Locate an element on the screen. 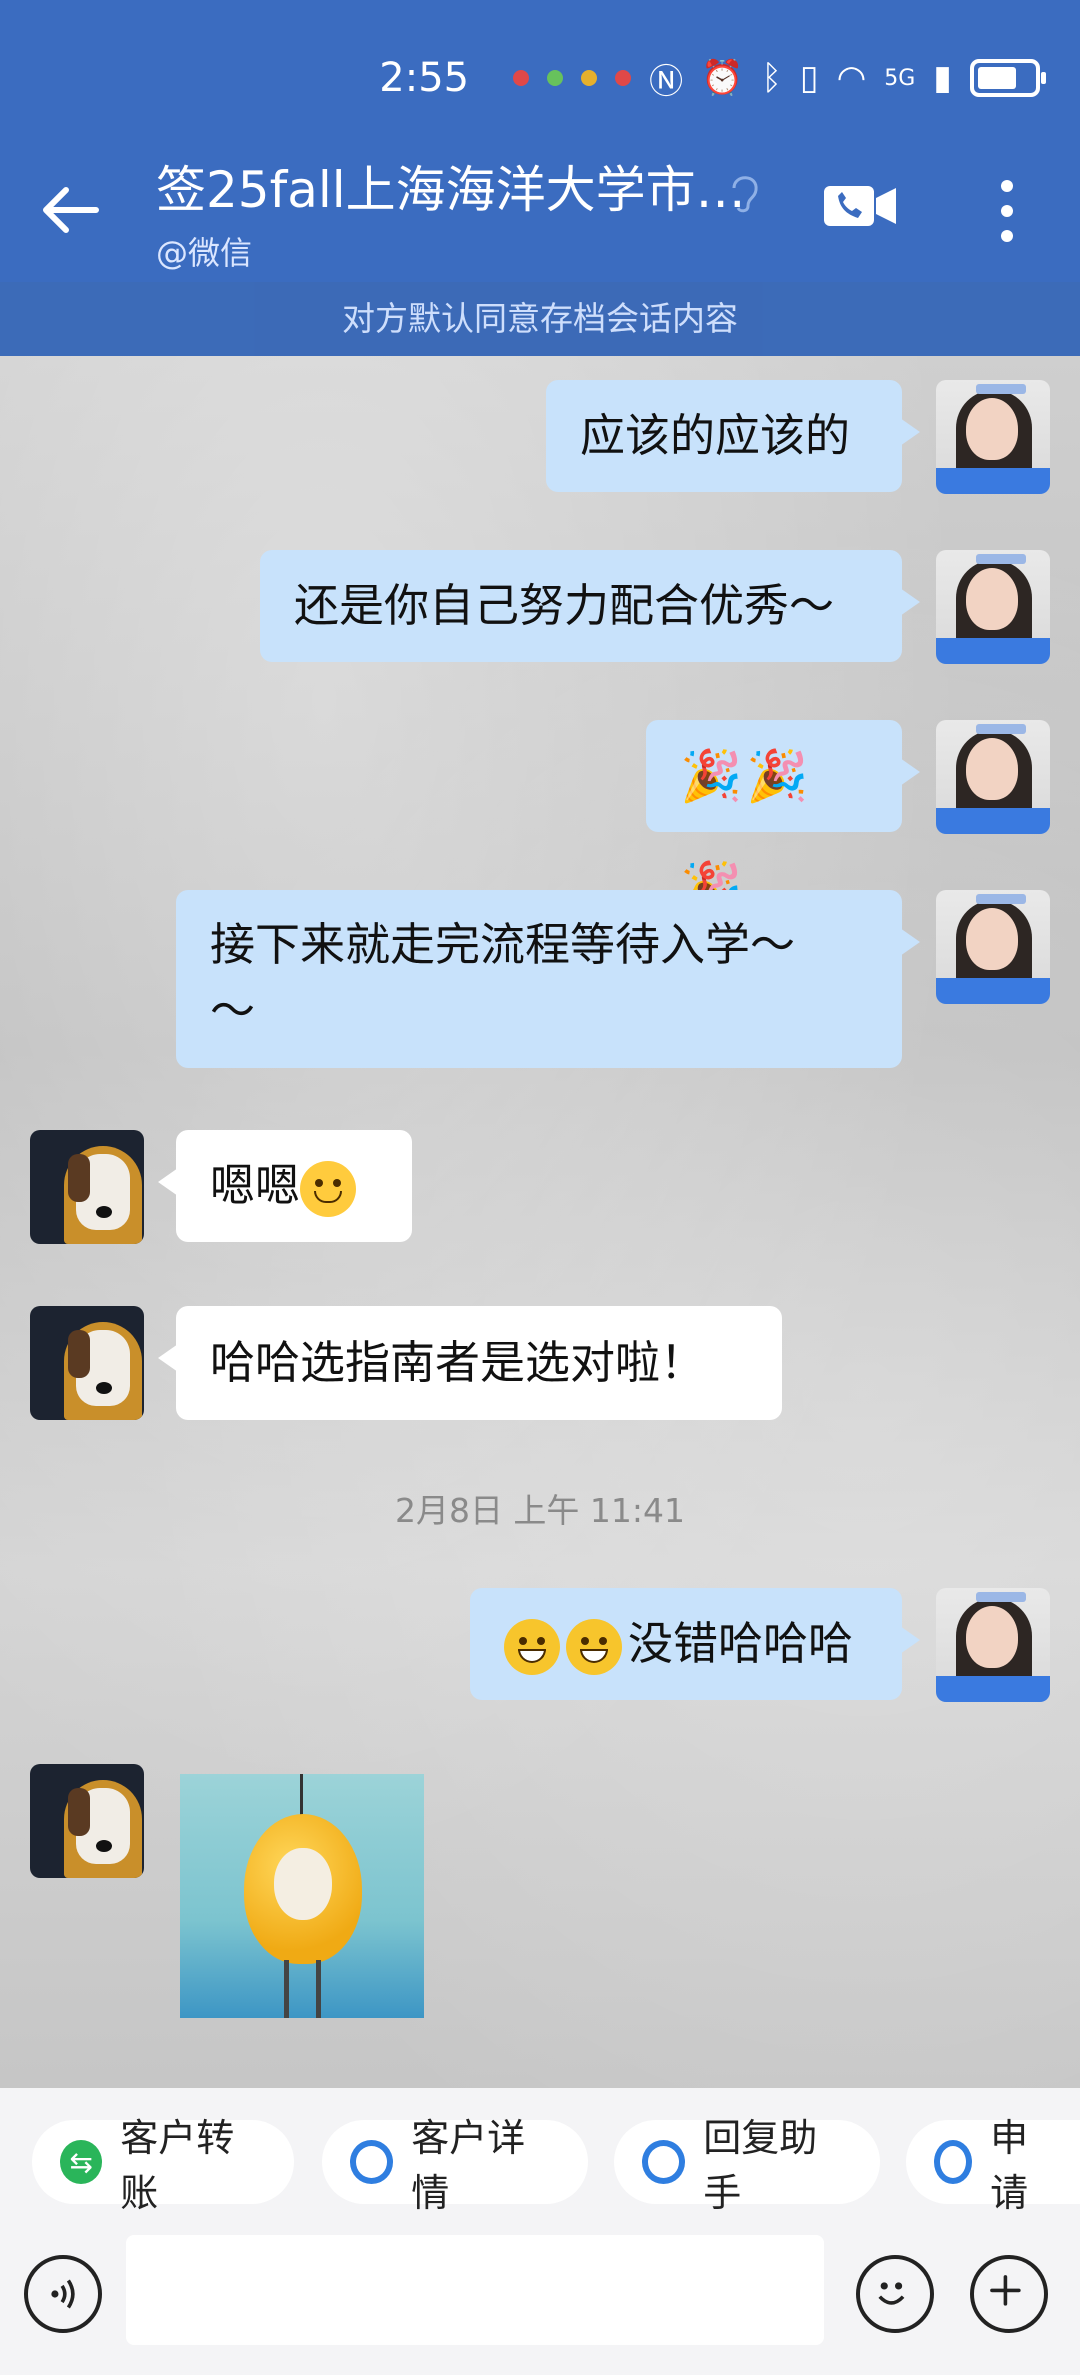  transfer-icon: ⇆ is located at coordinates (81, 2162).